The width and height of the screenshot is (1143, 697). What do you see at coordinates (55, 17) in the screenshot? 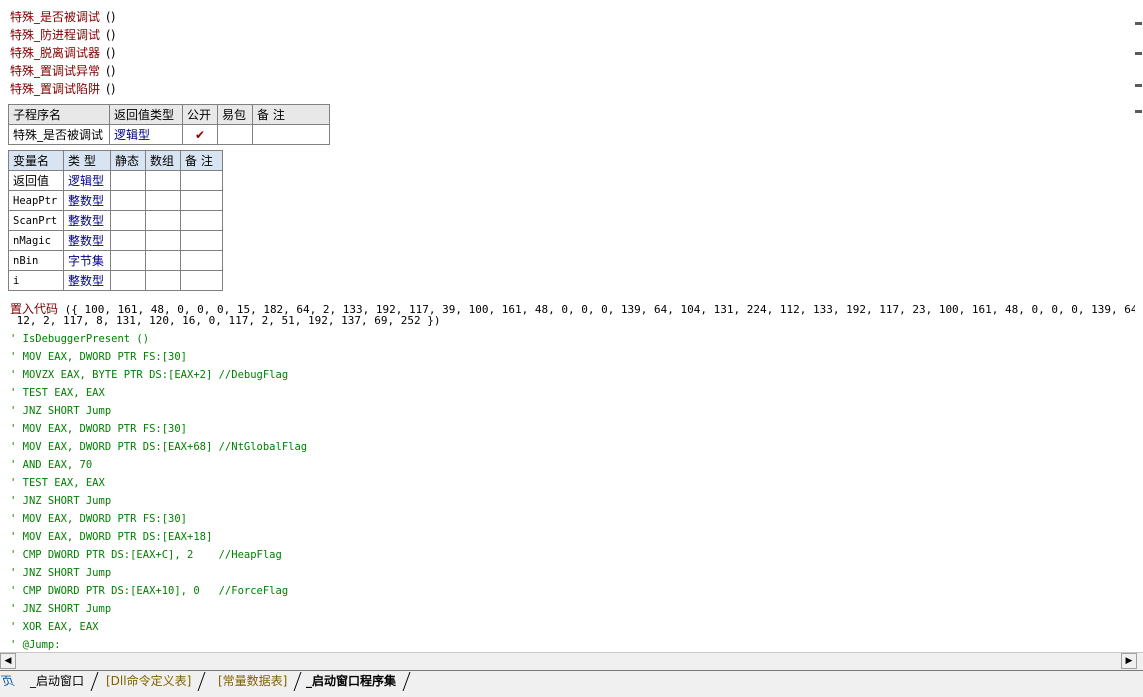
I see `call-name: 特殊_是否被调试` at bounding box center [55, 17].